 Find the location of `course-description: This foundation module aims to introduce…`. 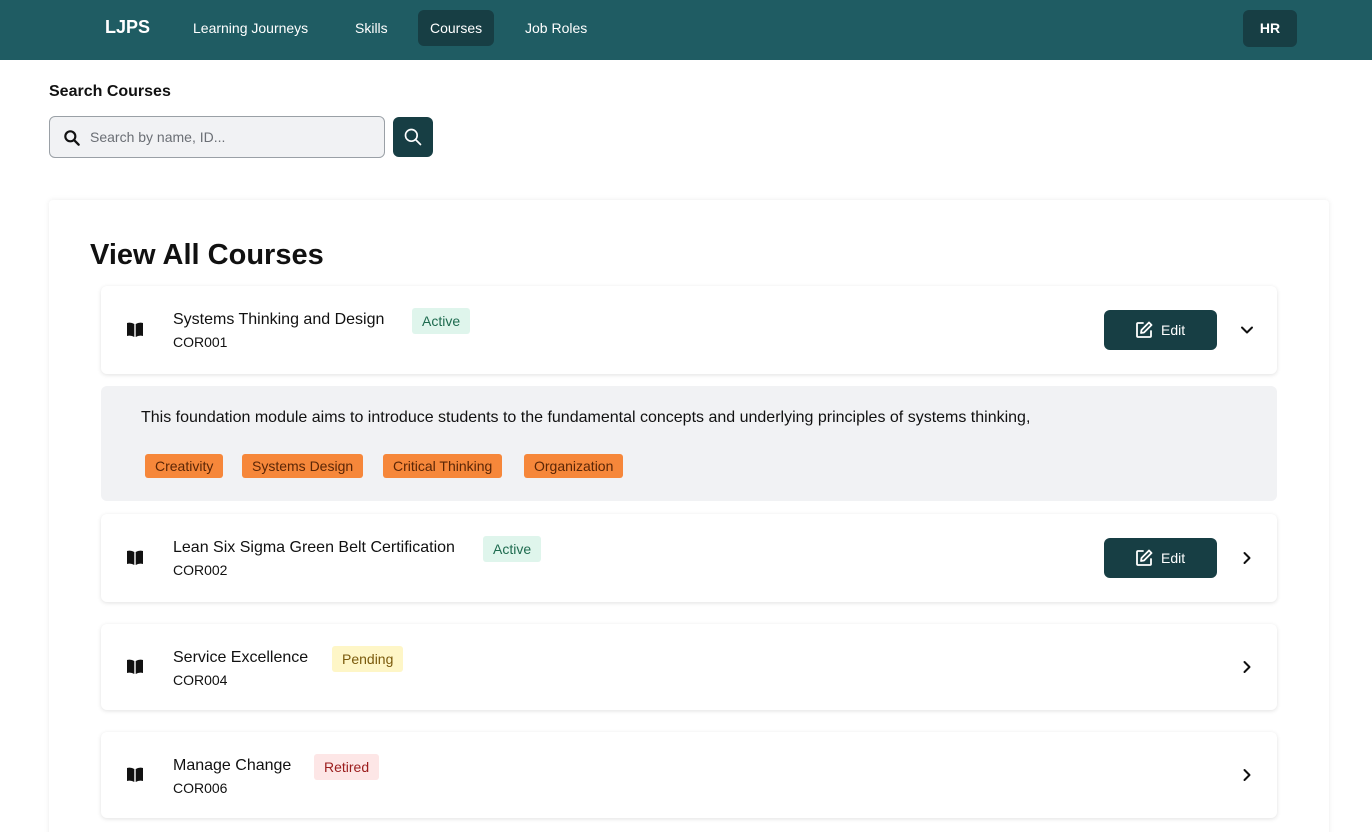

course-description: This foundation module aims to introduce… is located at coordinates (586, 417).